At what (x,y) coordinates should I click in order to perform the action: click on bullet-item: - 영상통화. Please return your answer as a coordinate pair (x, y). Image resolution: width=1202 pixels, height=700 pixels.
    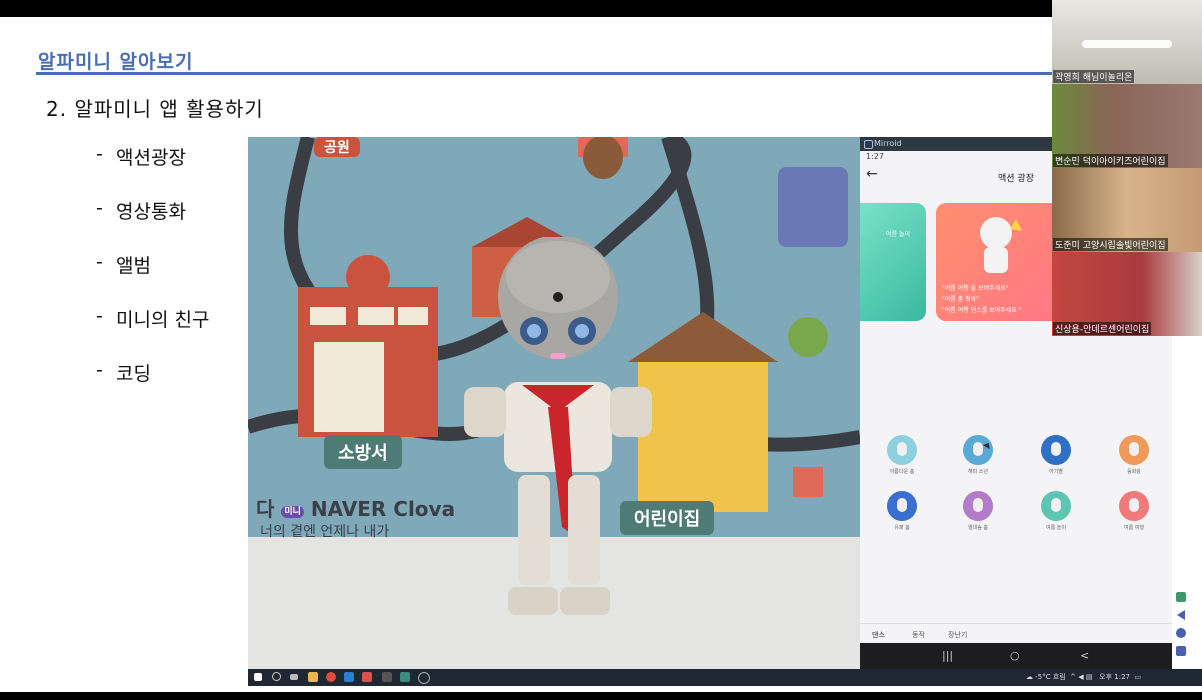
    Looking at the image, I should click on (141, 210).